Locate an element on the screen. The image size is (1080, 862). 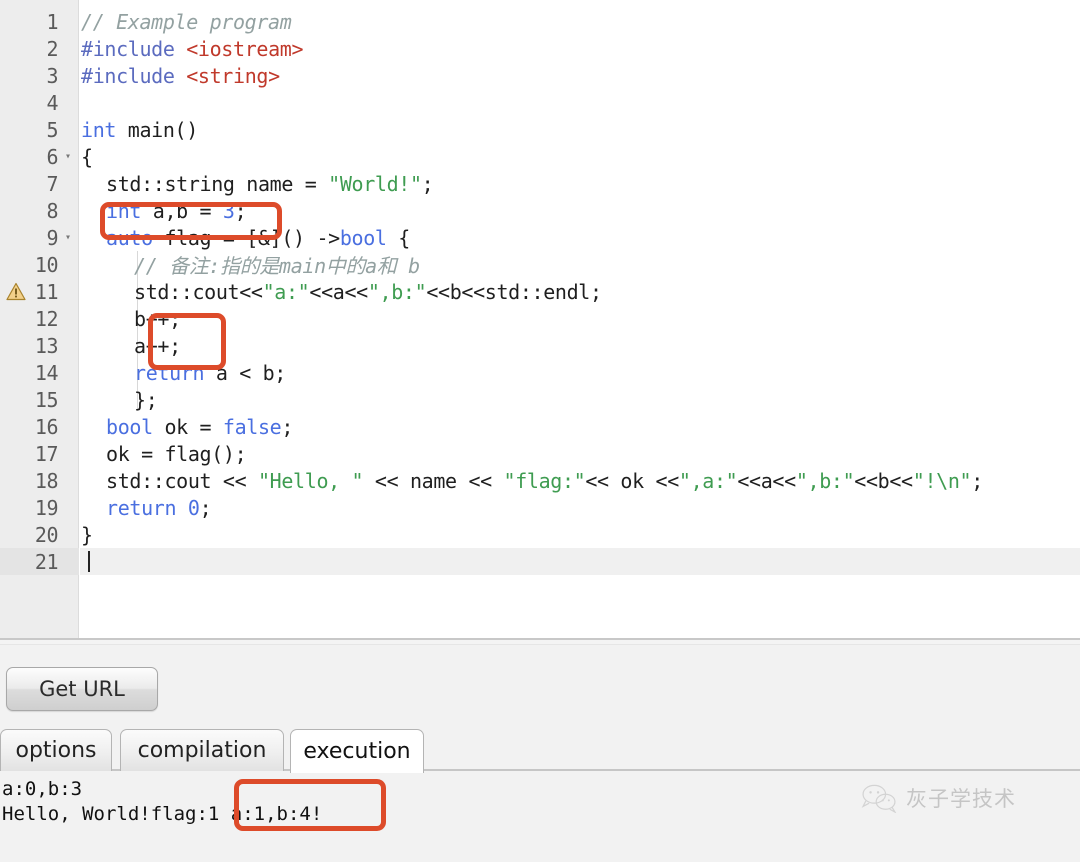
line-number: 12 is located at coordinates (46, 318).